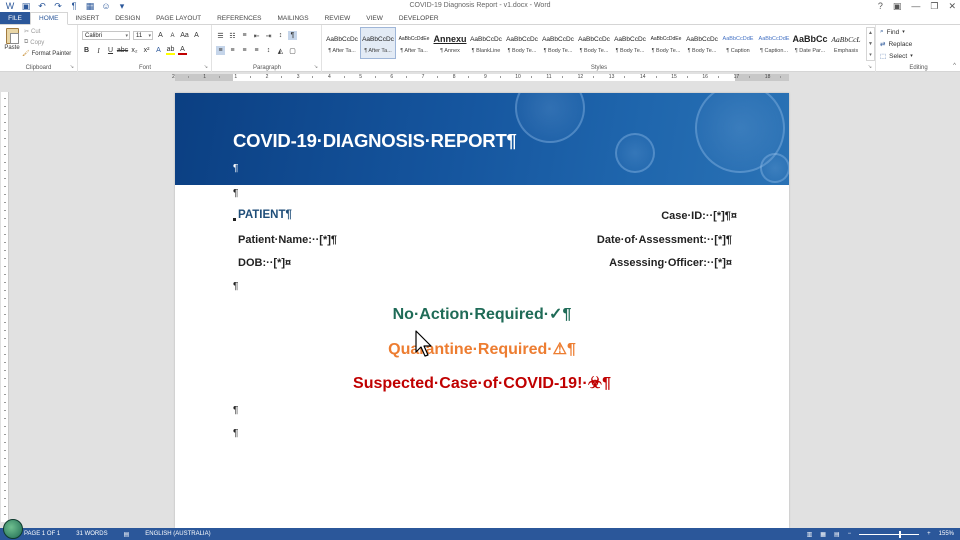 Image resolution: width=960 pixels, height=540 pixels. I want to click on font-launcher-icon: ↘, so click(206, 67).